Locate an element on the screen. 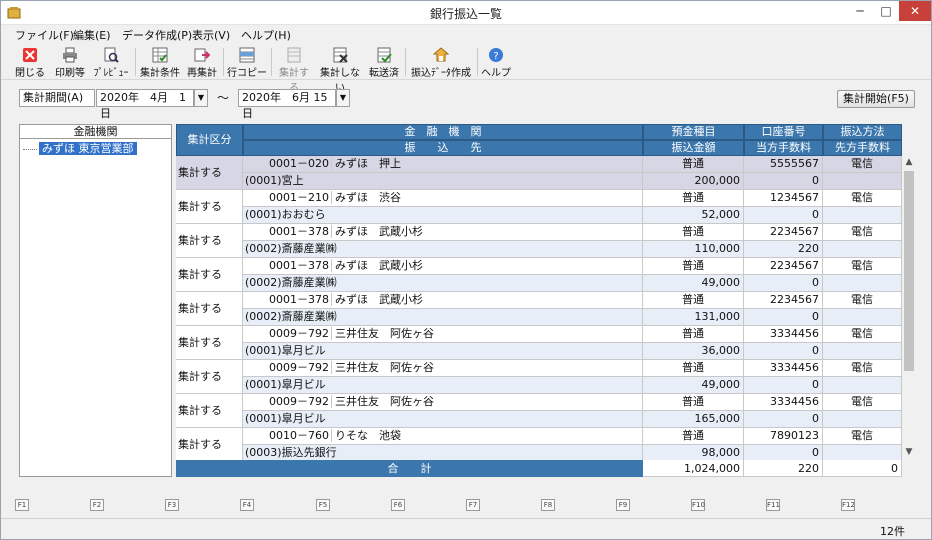  row-payee: (0001)おおむら is located at coordinates (443, 215).